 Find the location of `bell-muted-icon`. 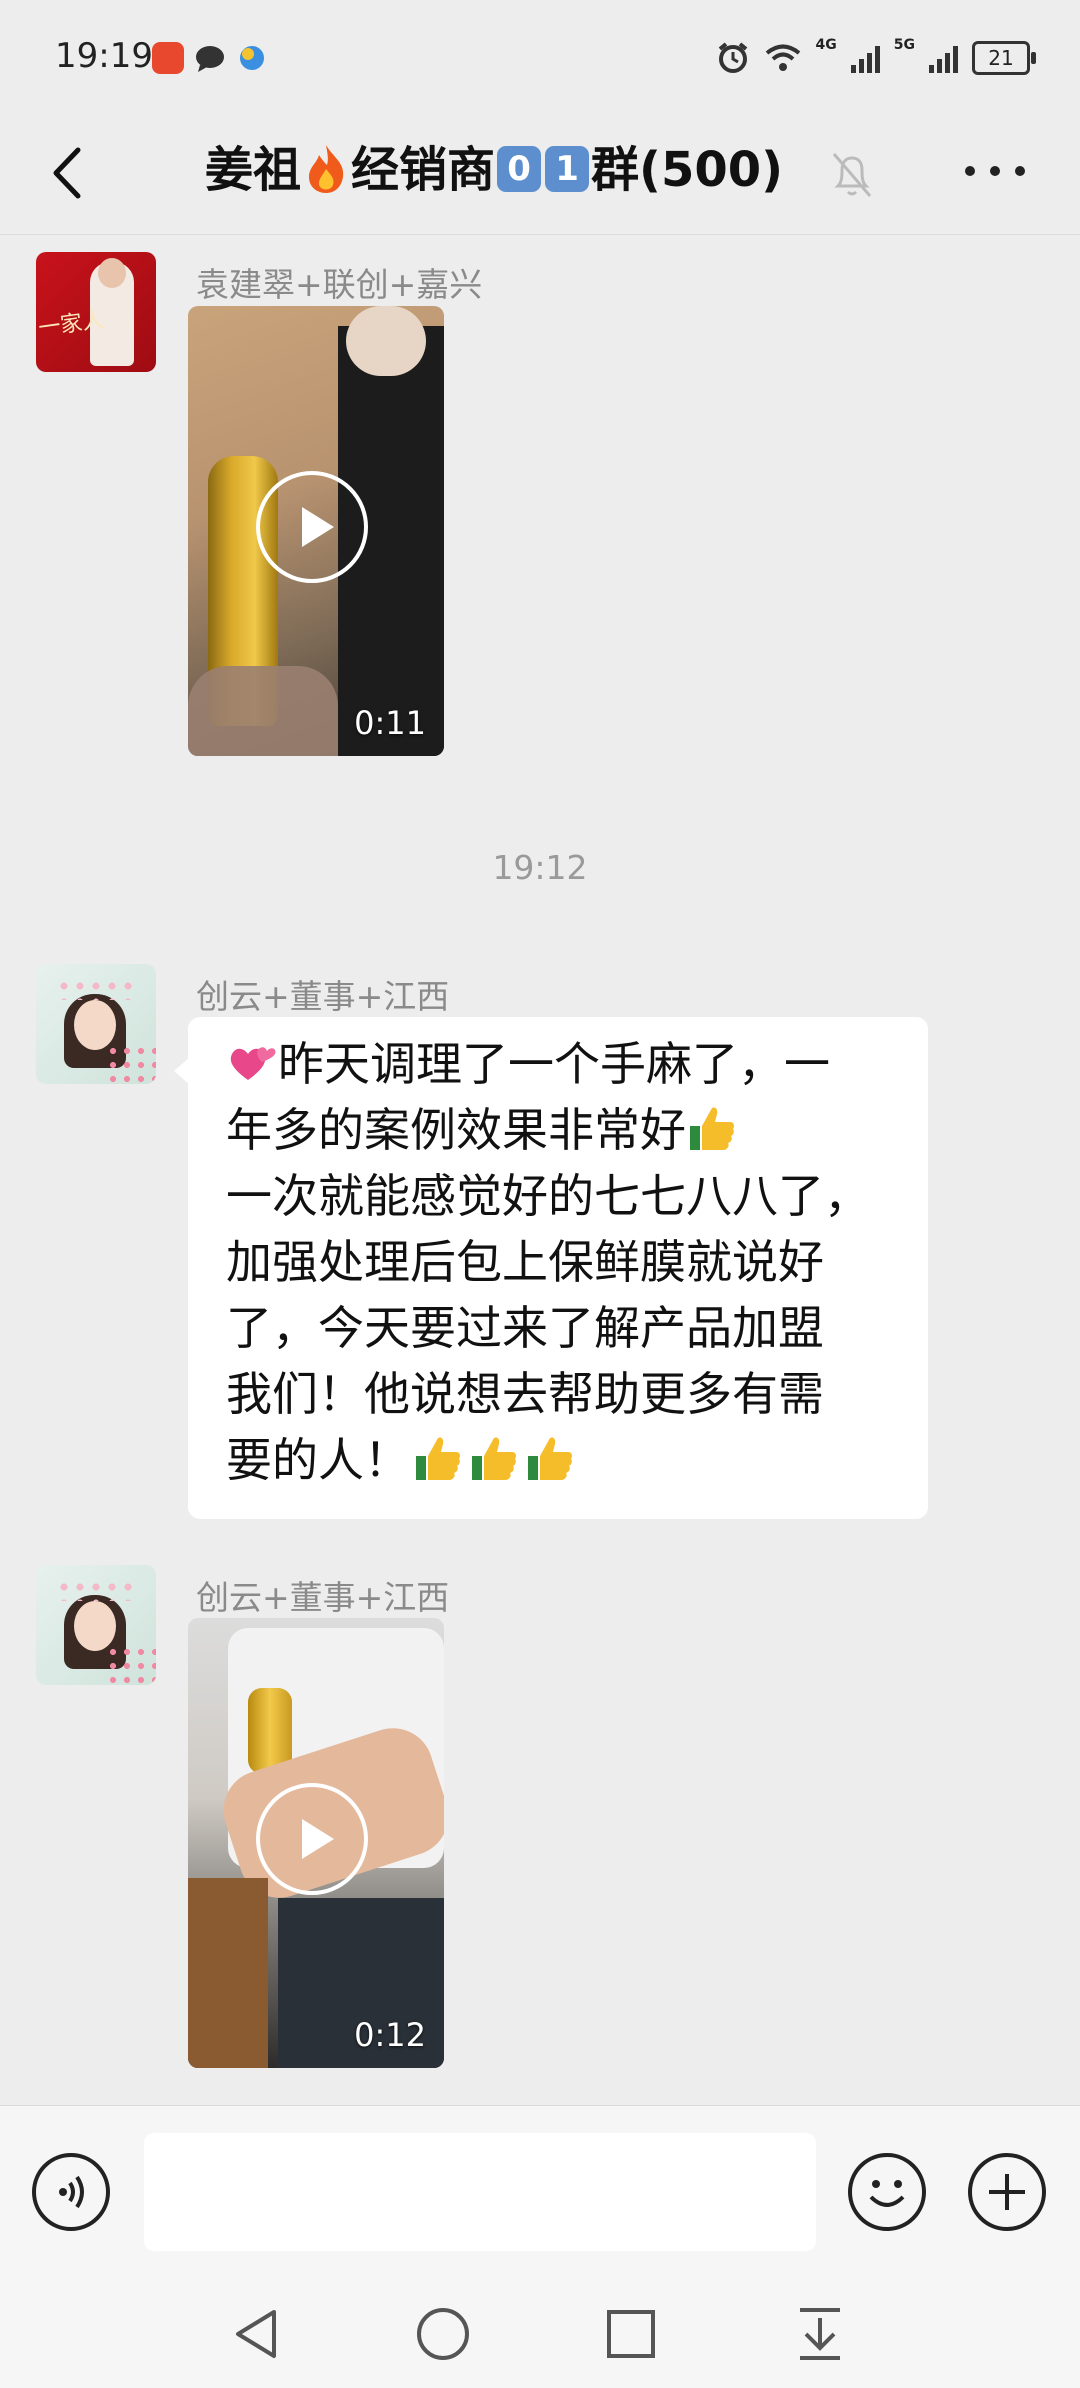

bell-muted-icon is located at coordinates (852, 175).